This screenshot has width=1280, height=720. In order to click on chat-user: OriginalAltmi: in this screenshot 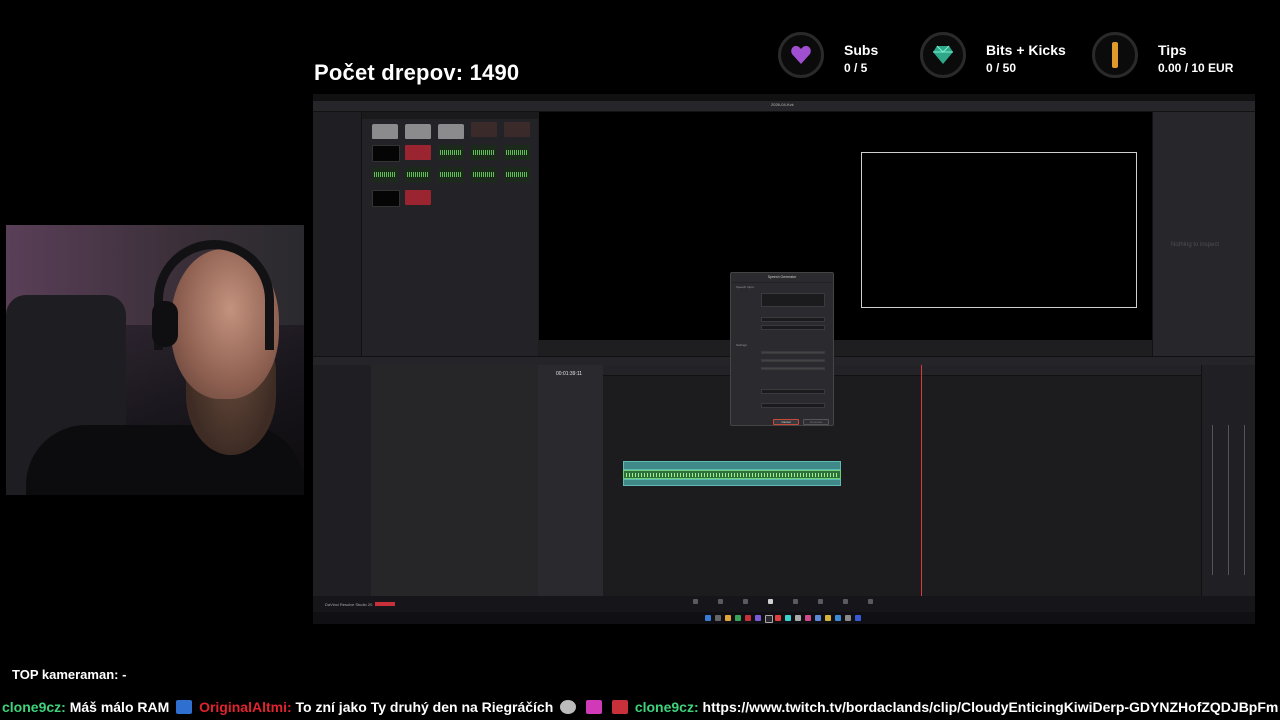, I will do `click(245, 707)`.